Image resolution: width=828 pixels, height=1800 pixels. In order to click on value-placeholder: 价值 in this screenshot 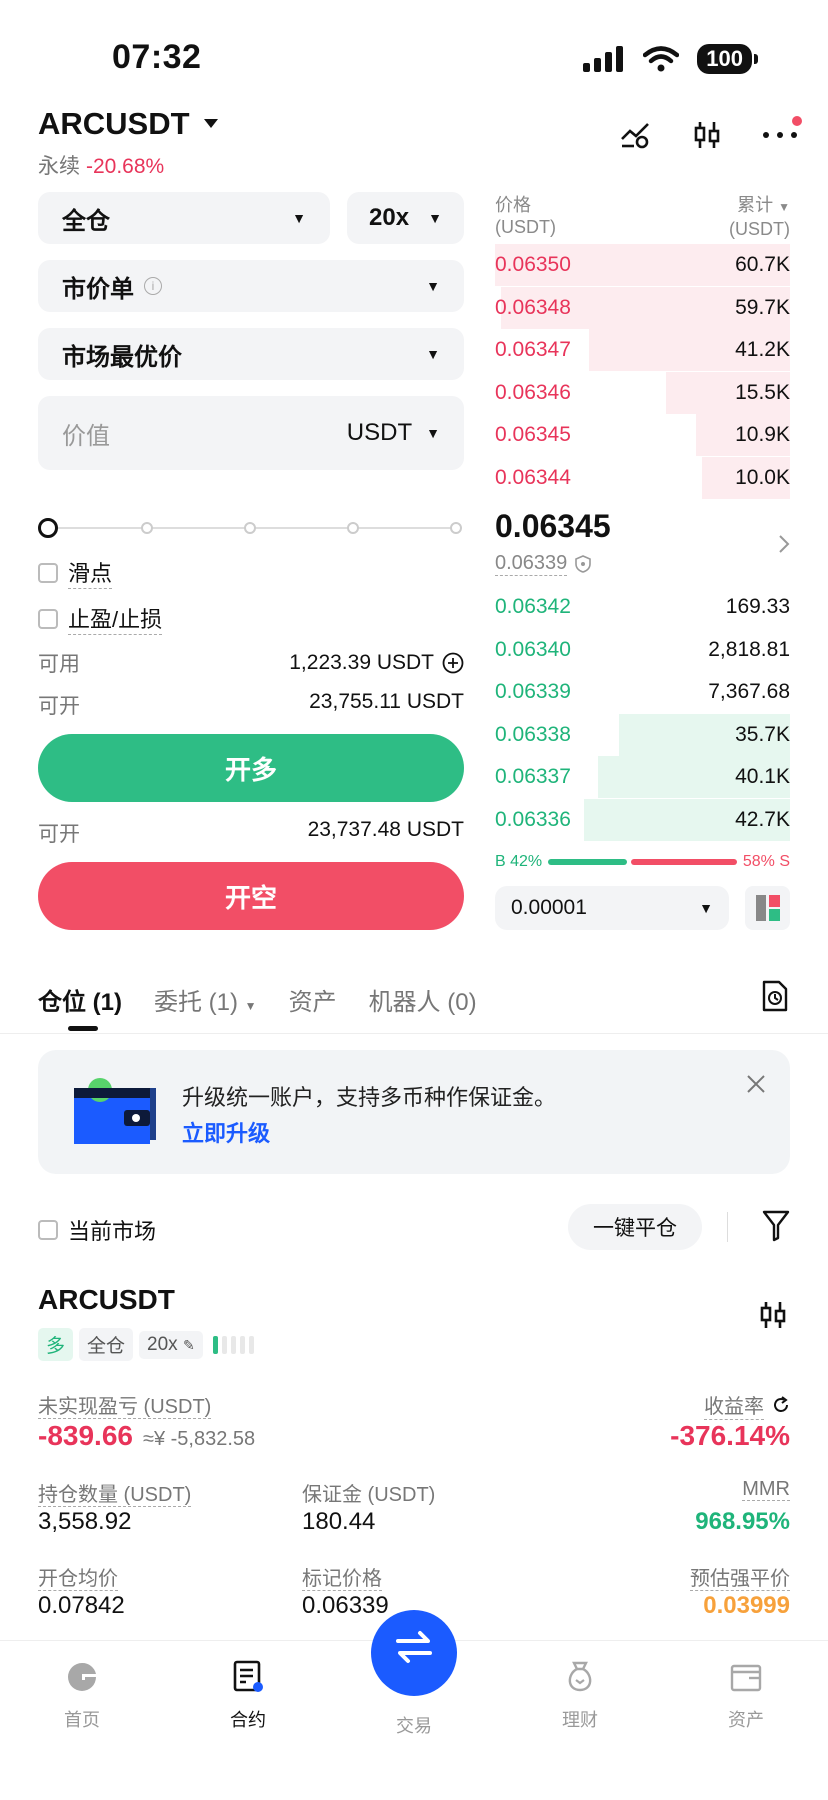, I will do `click(86, 436)`.